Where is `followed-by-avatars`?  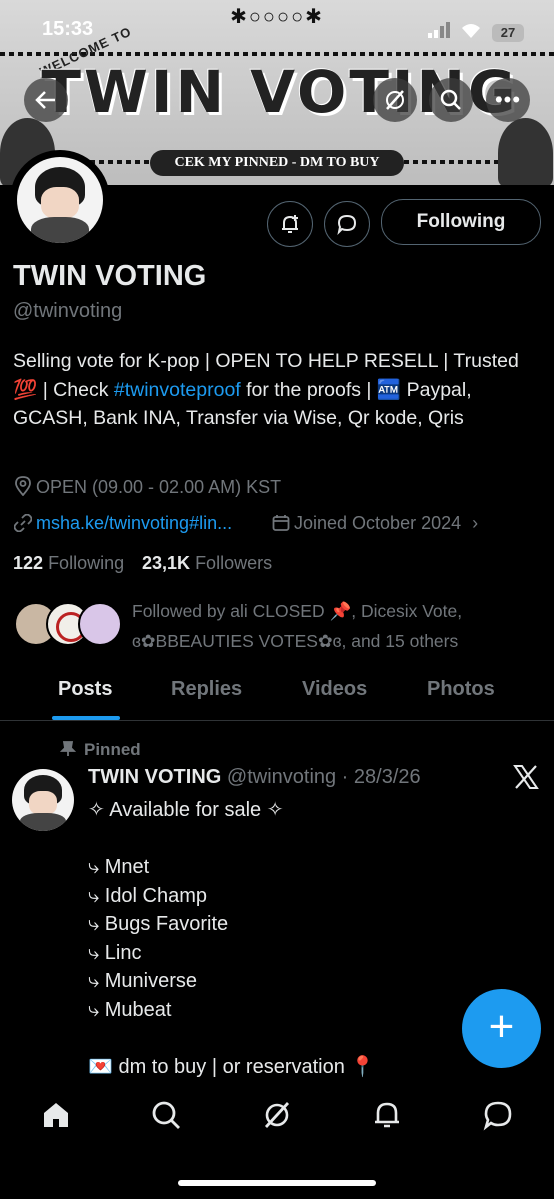 followed-by-avatars is located at coordinates (69, 624).